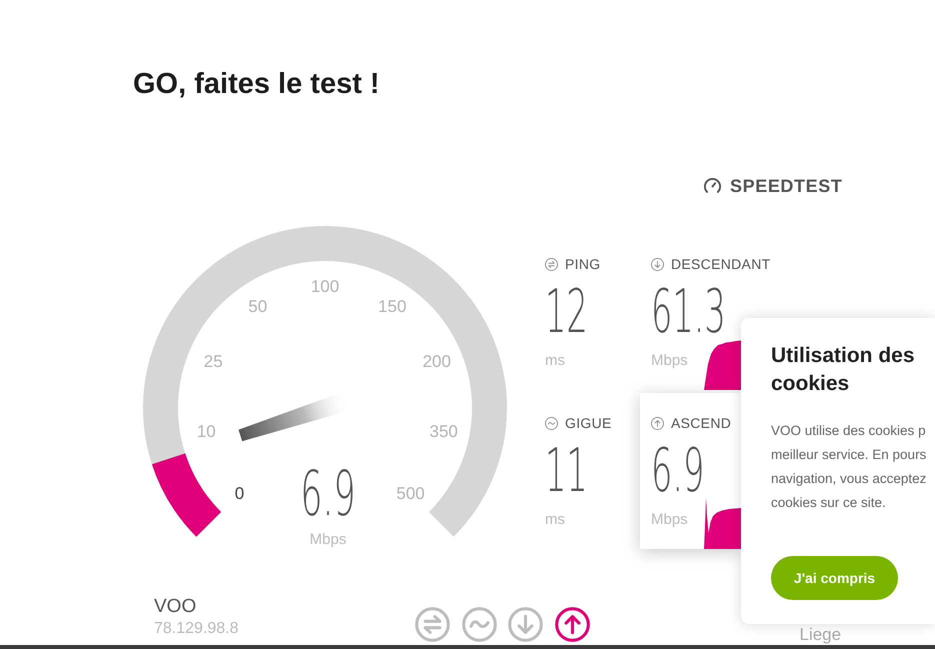 This screenshot has height=649, width=935. What do you see at coordinates (722, 364) in the screenshot?
I see `speed-sparkline` at bounding box center [722, 364].